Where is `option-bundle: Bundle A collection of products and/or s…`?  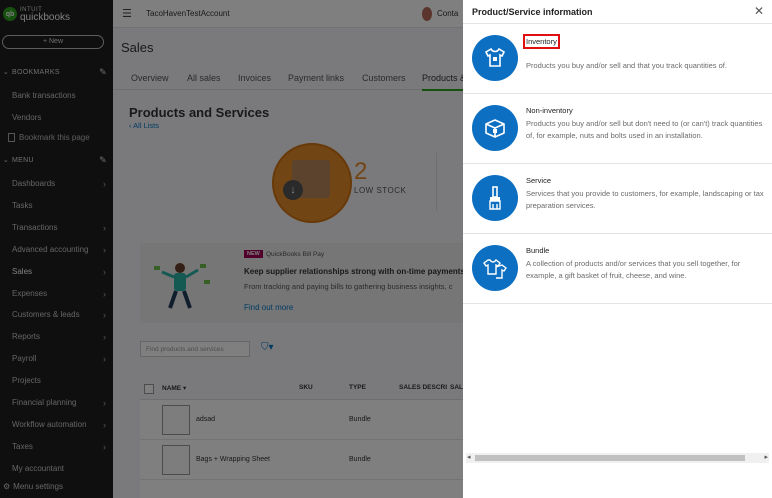
option-bundle: Bundle A collection of products and/or s… is located at coordinates (617, 269).